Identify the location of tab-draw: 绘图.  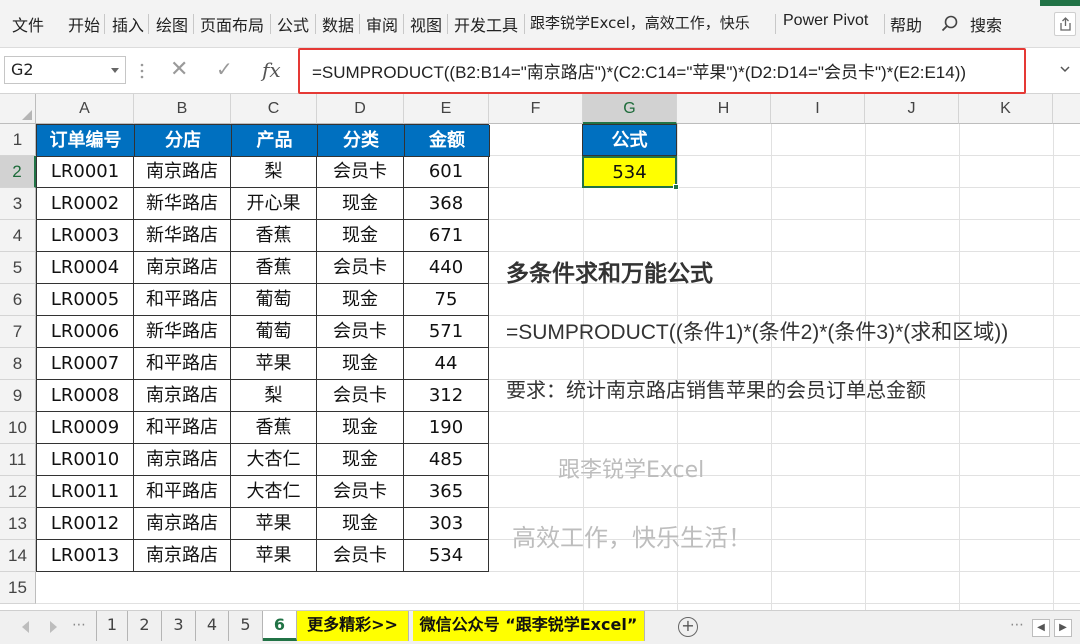
(172, 24).